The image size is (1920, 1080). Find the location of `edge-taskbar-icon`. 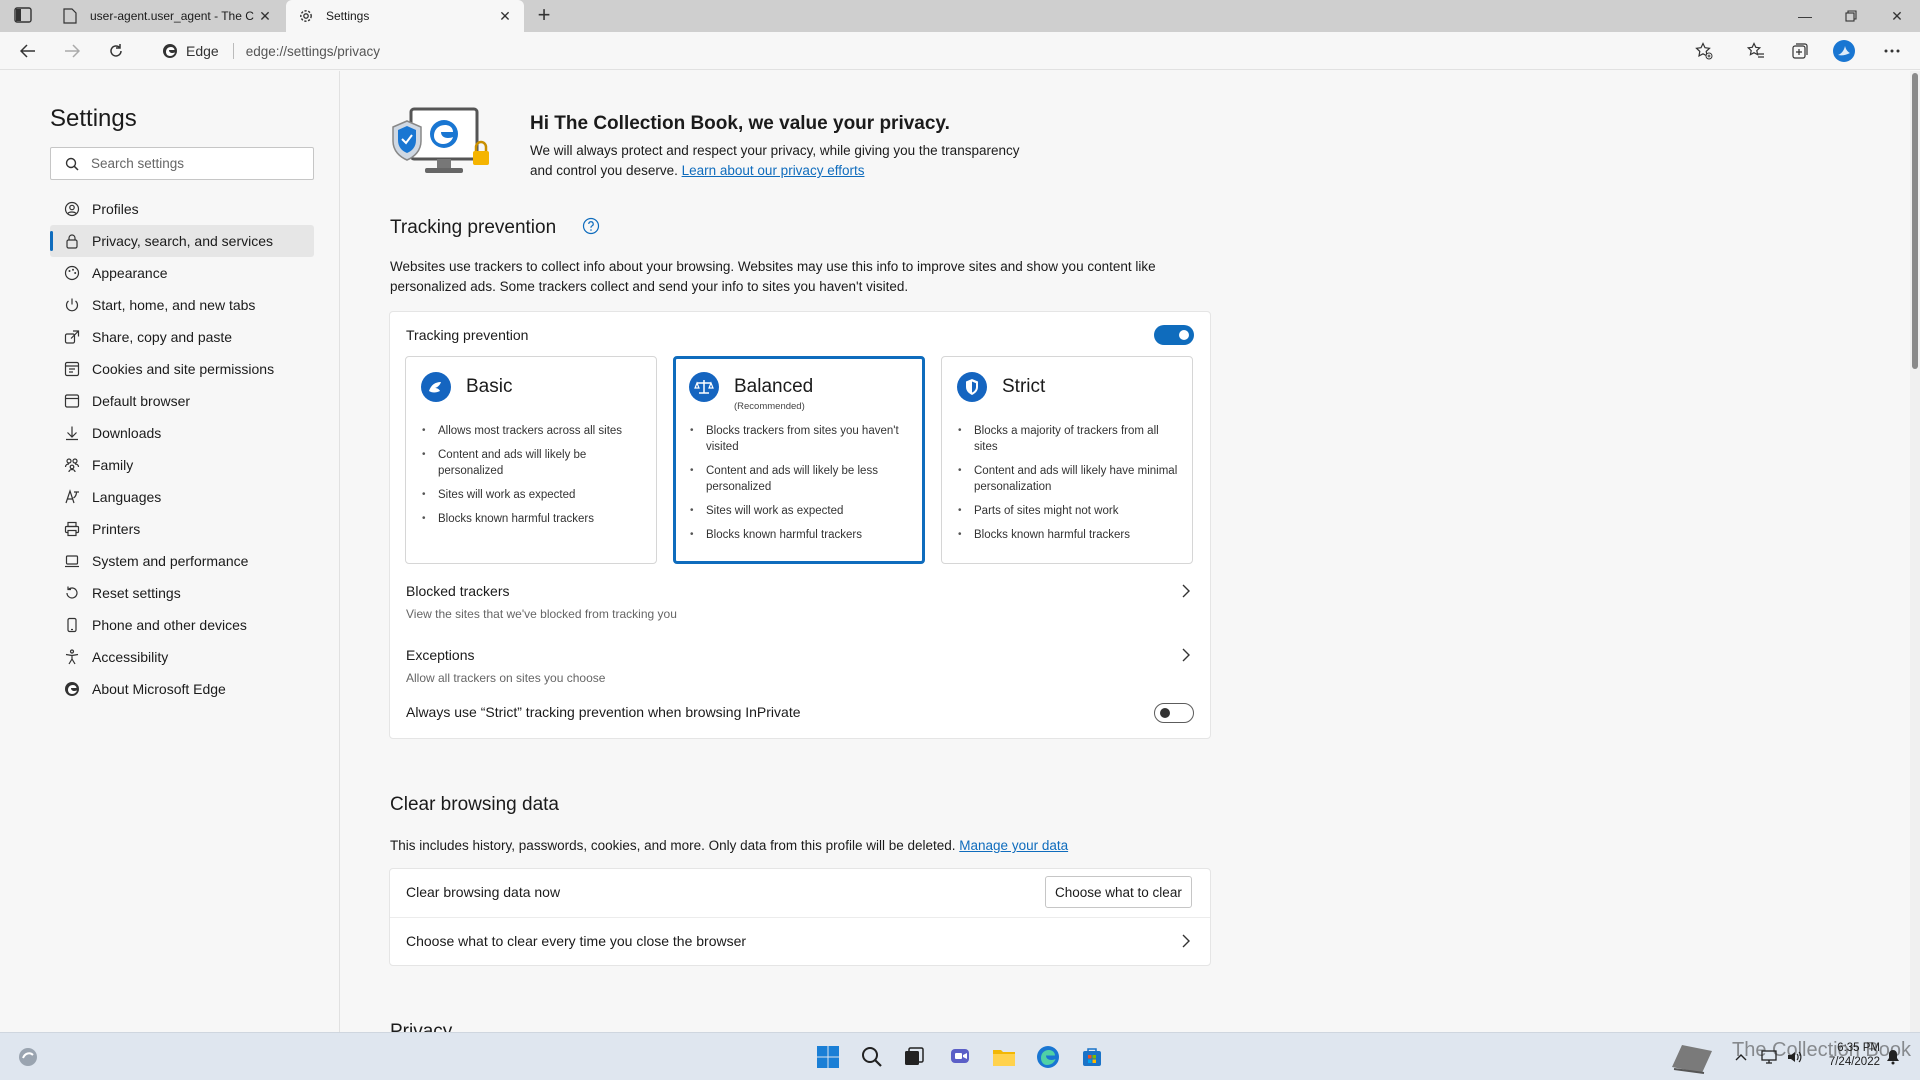

edge-taskbar-icon is located at coordinates (1048, 1057).